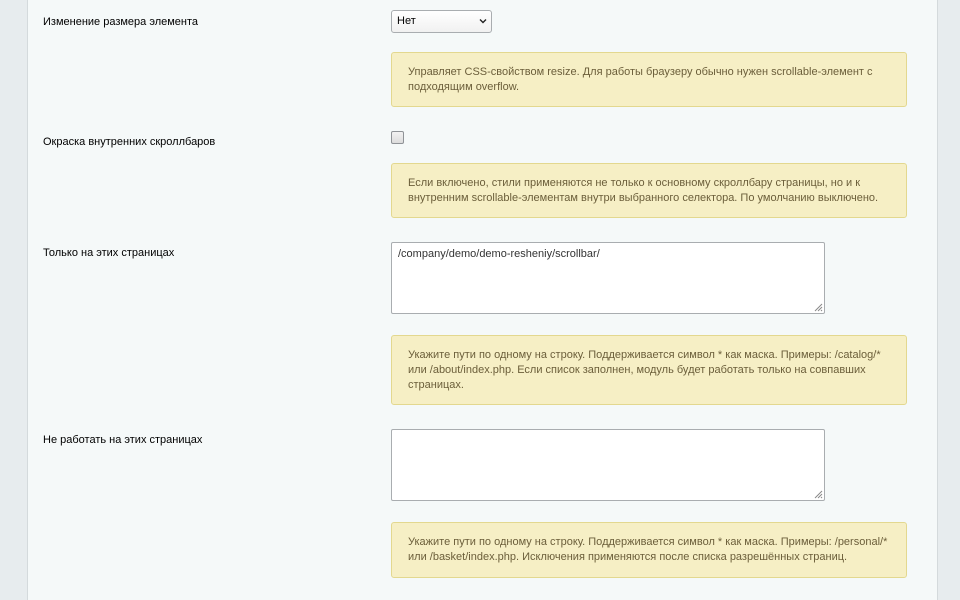  What do you see at coordinates (406, 21) in the screenshot?
I see `resize-select-value: Нет` at bounding box center [406, 21].